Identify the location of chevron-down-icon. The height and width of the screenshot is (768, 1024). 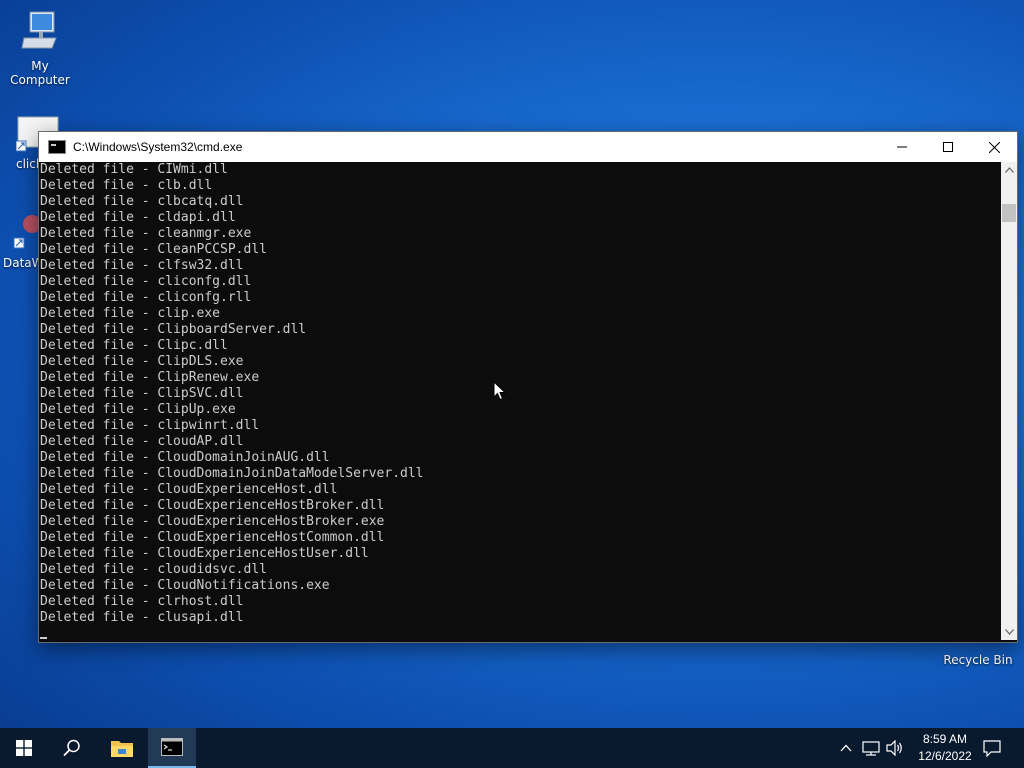
(1009, 632).